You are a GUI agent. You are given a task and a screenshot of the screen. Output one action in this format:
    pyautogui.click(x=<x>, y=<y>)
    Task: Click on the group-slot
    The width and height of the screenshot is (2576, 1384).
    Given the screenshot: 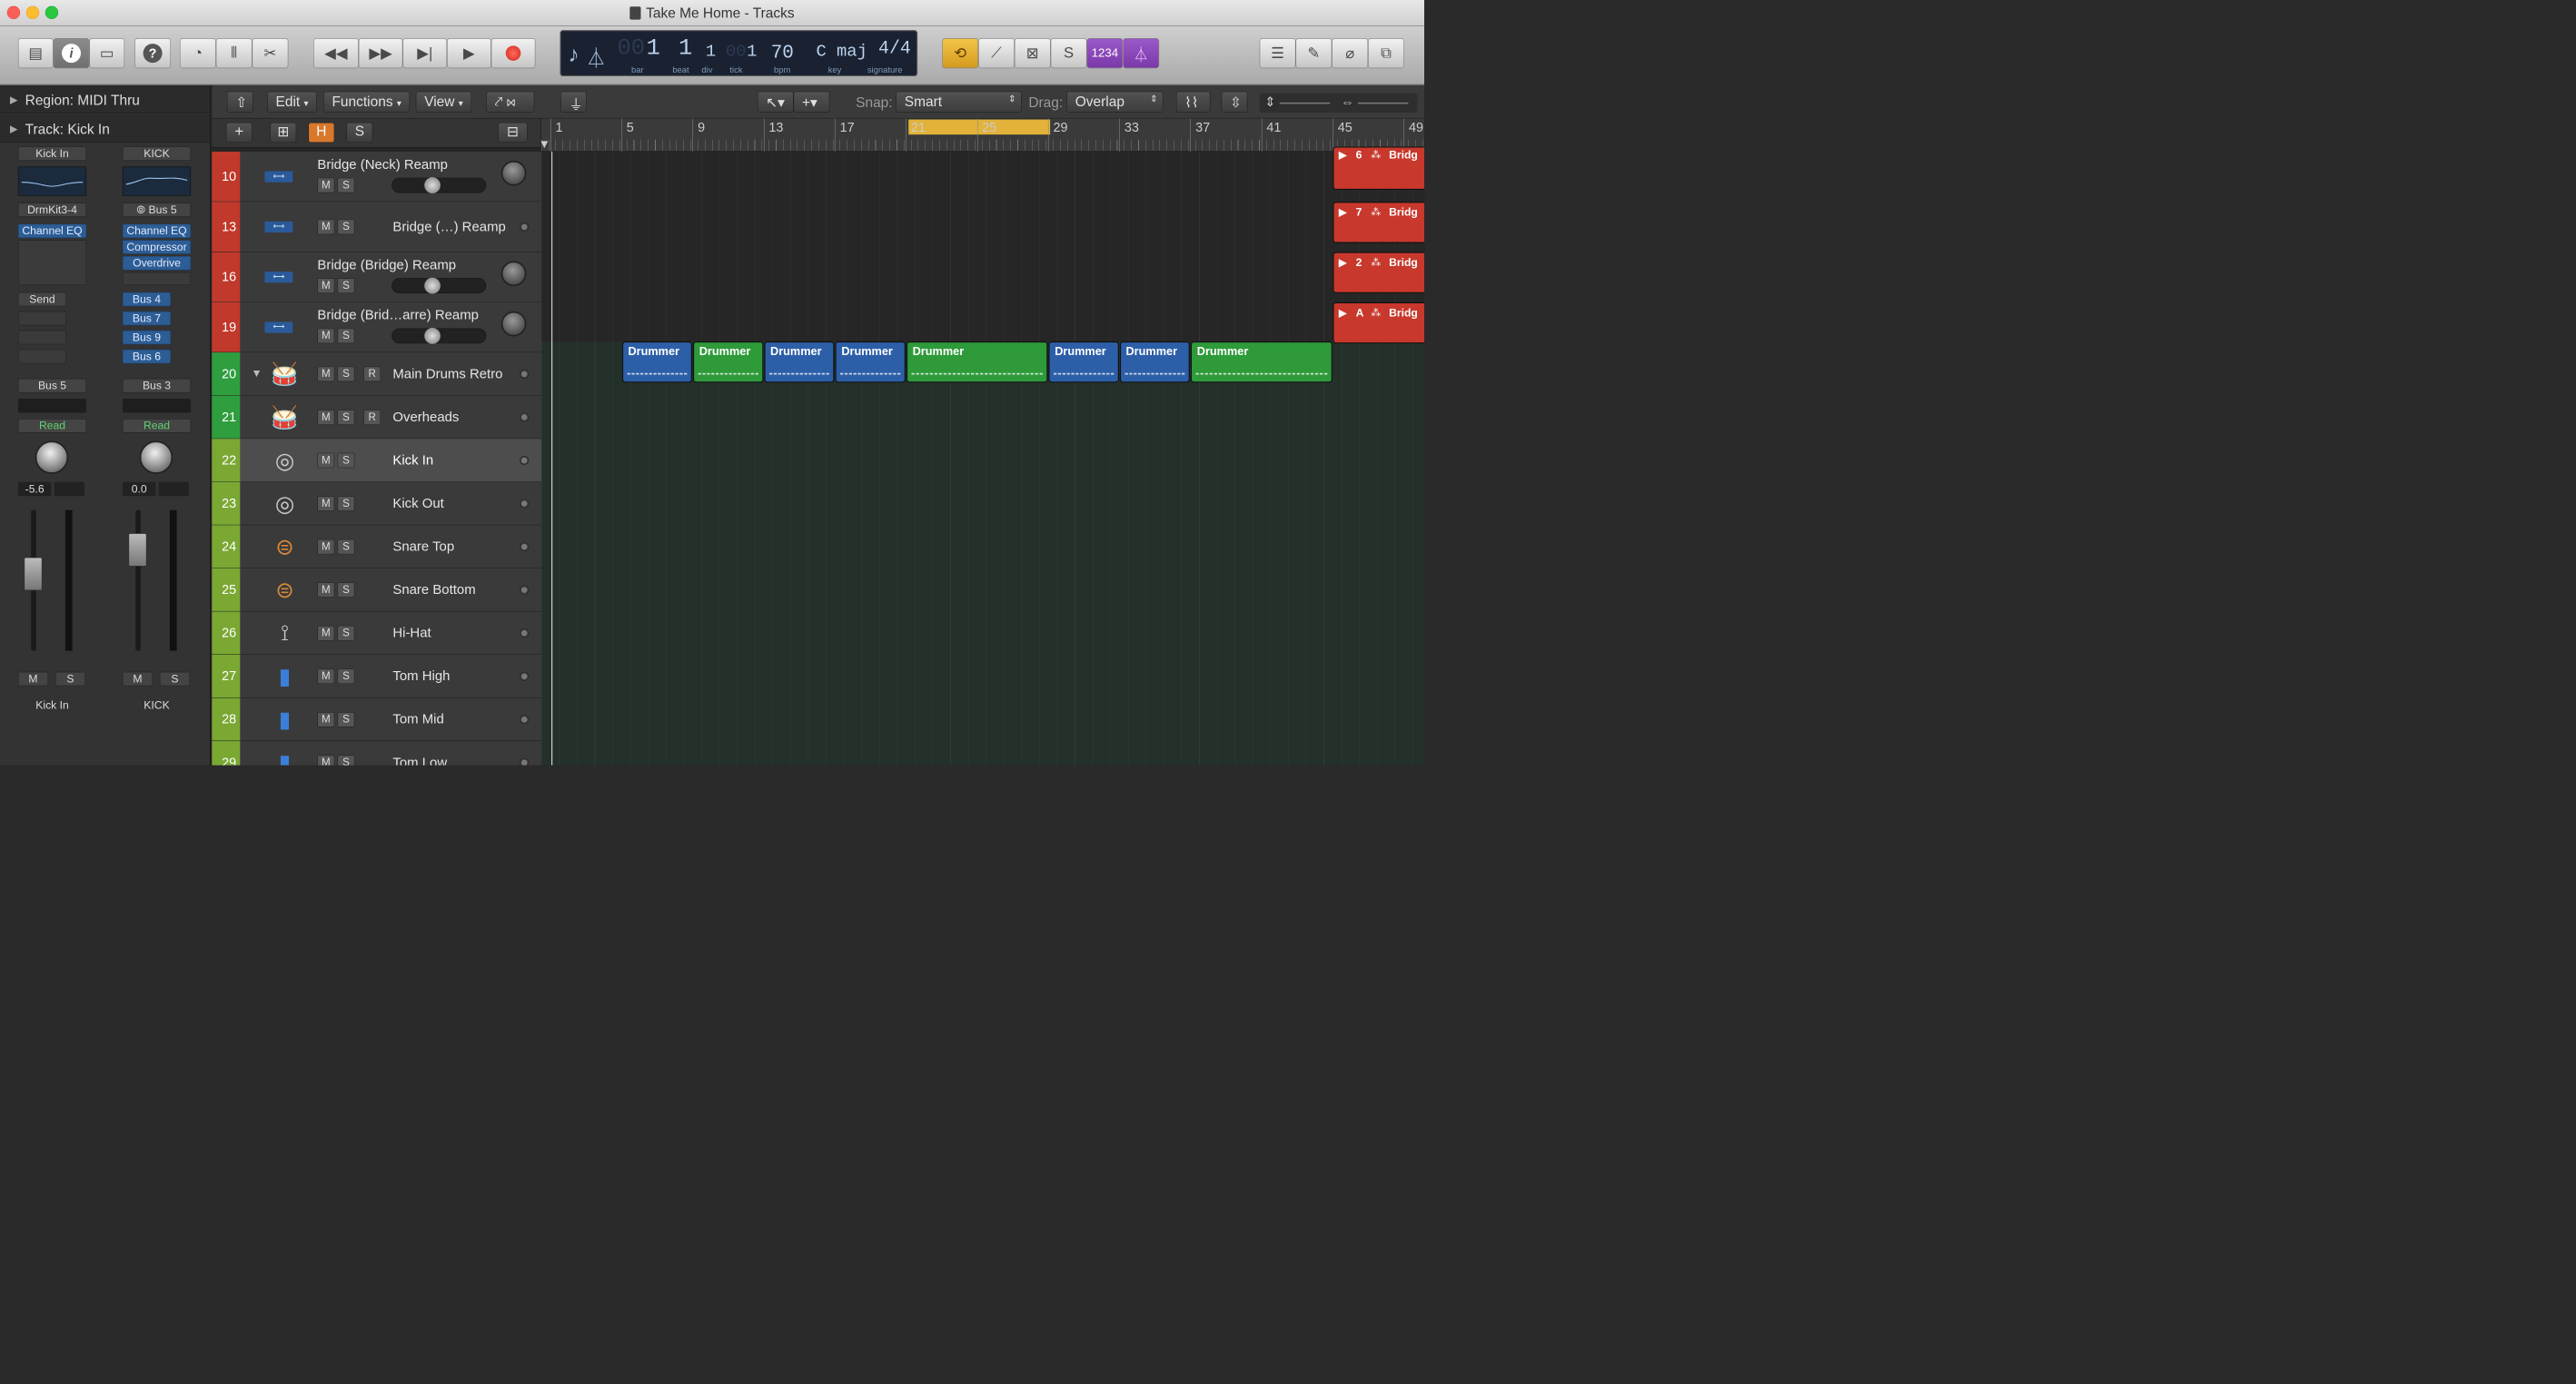 What is the action you would take?
    pyautogui.click(x=157, y=406)
    